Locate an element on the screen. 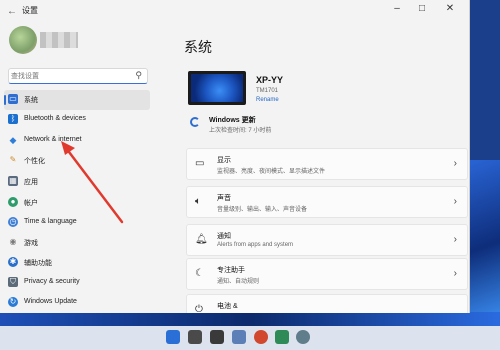 The image size is (500, 350). power-icon: ⏻ is located at coordinates (199, 308).